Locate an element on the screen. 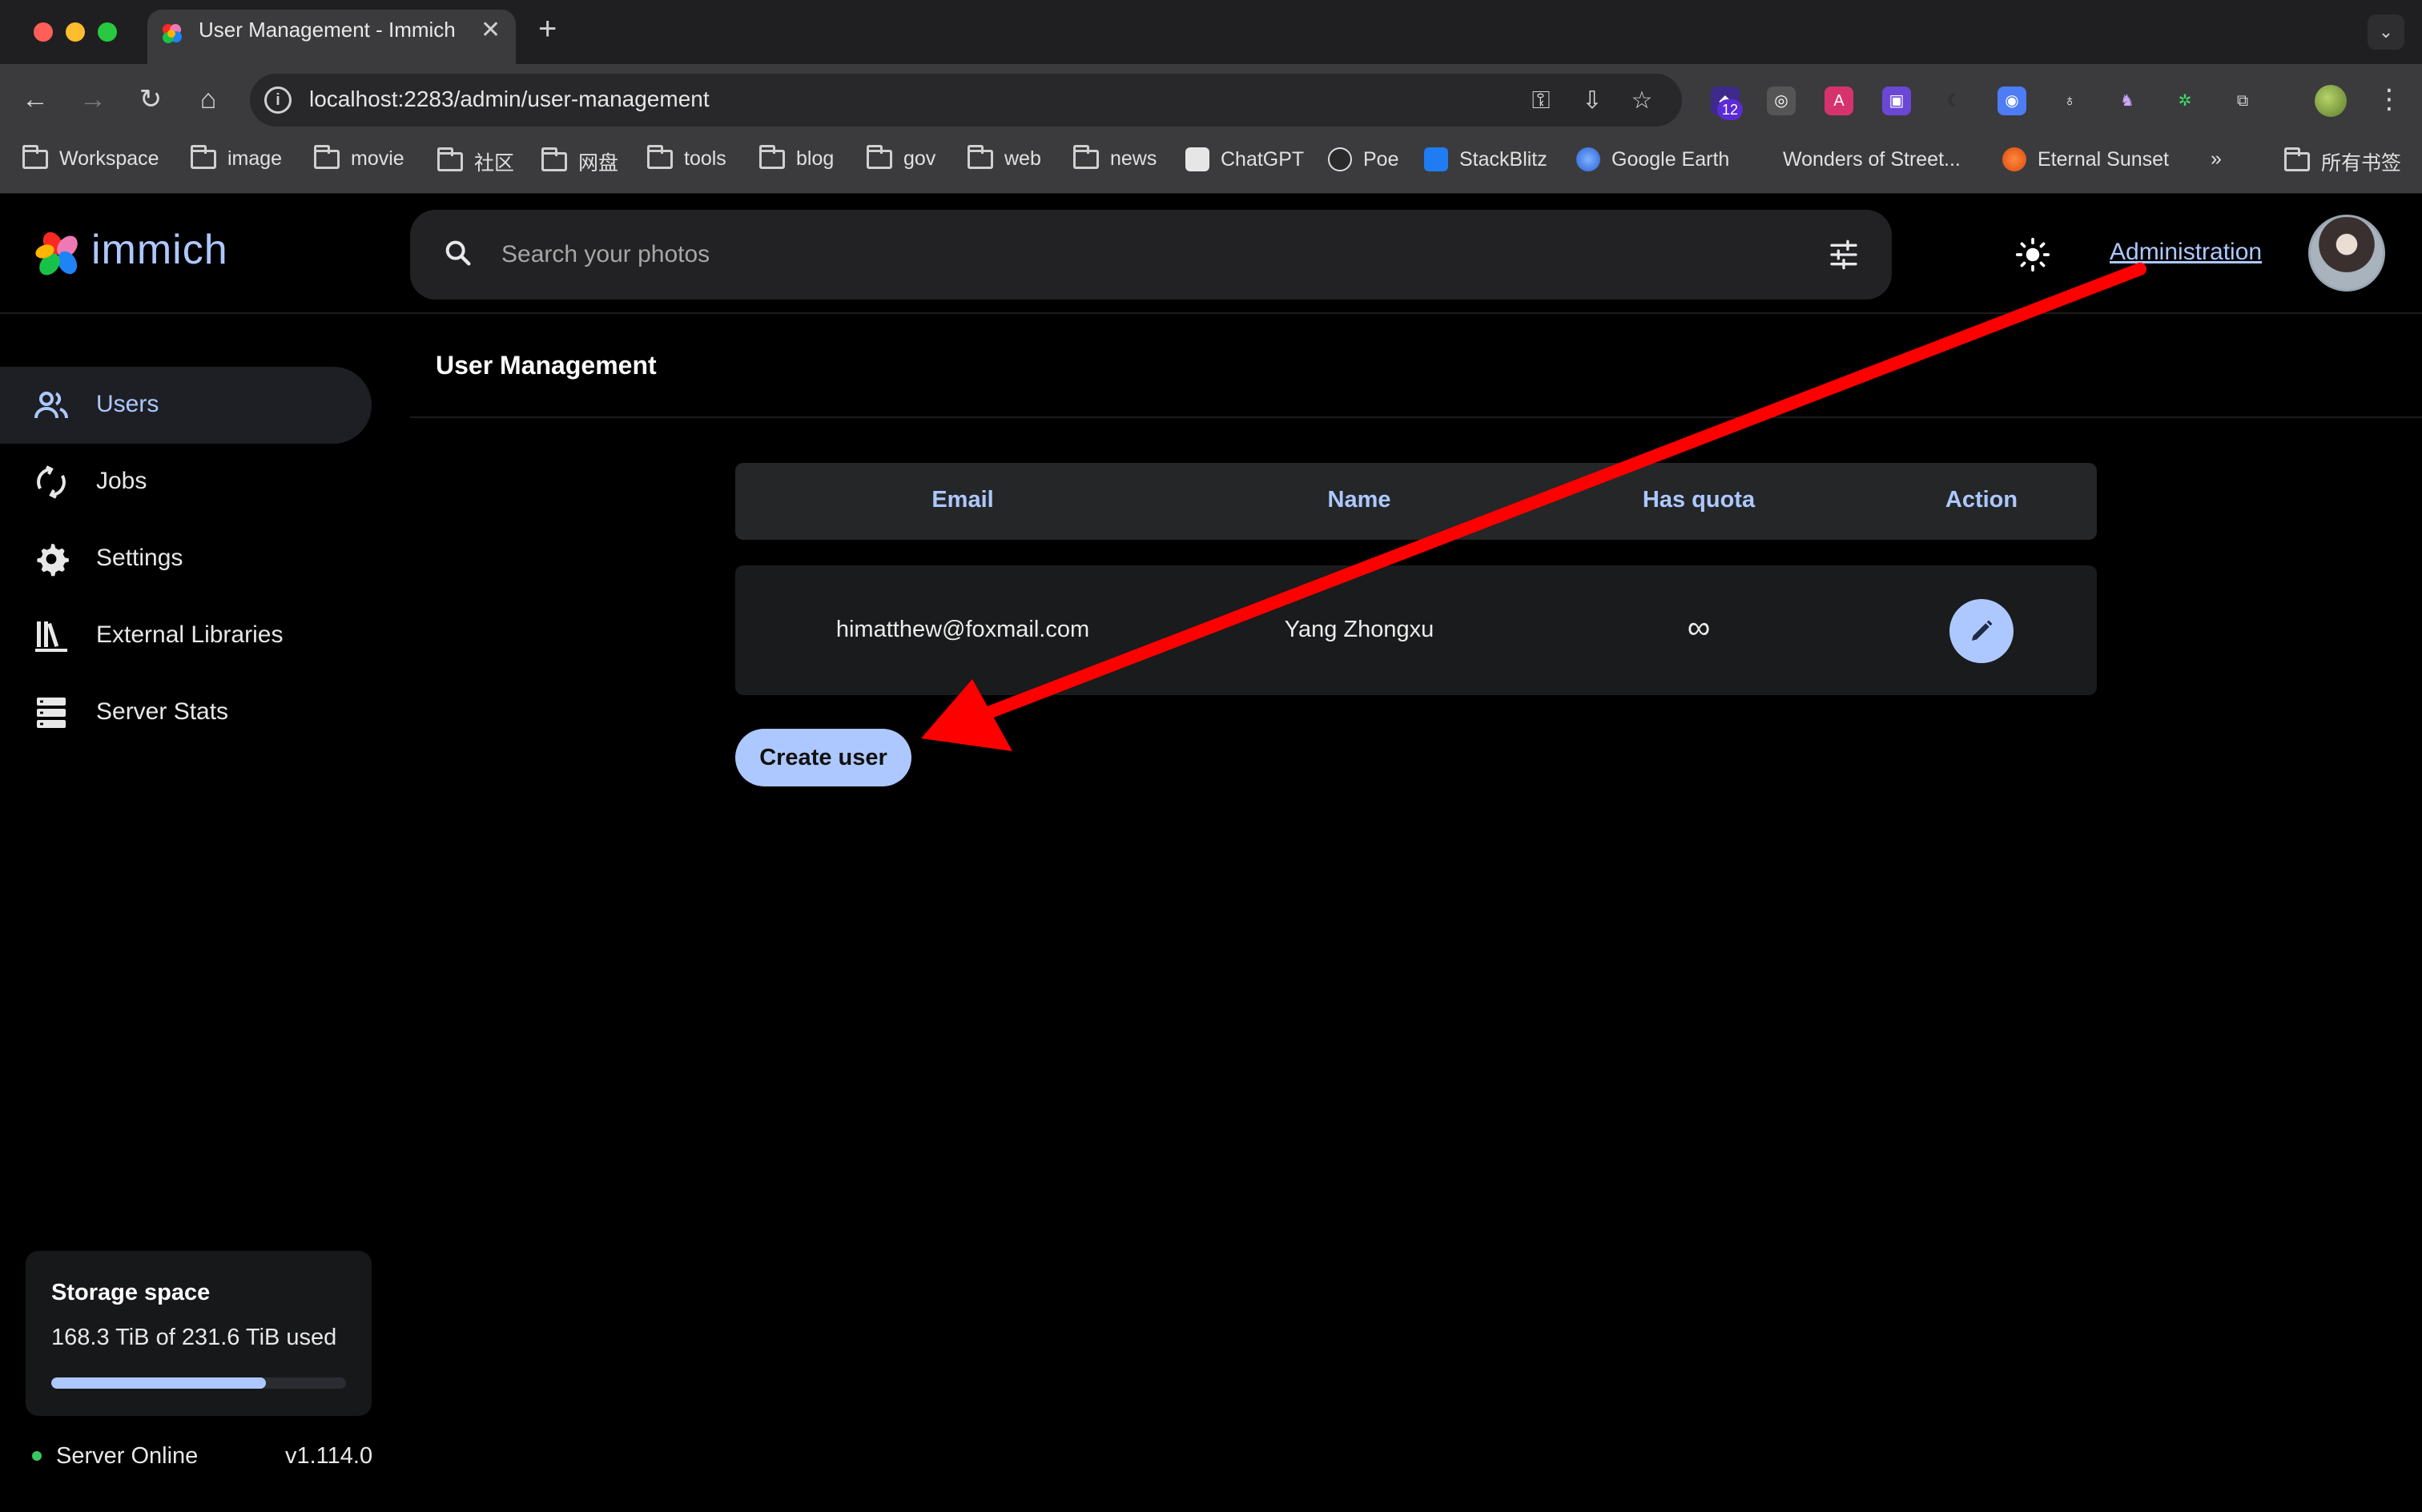  column-header-name: Name is located at coordinates (1359, 500).